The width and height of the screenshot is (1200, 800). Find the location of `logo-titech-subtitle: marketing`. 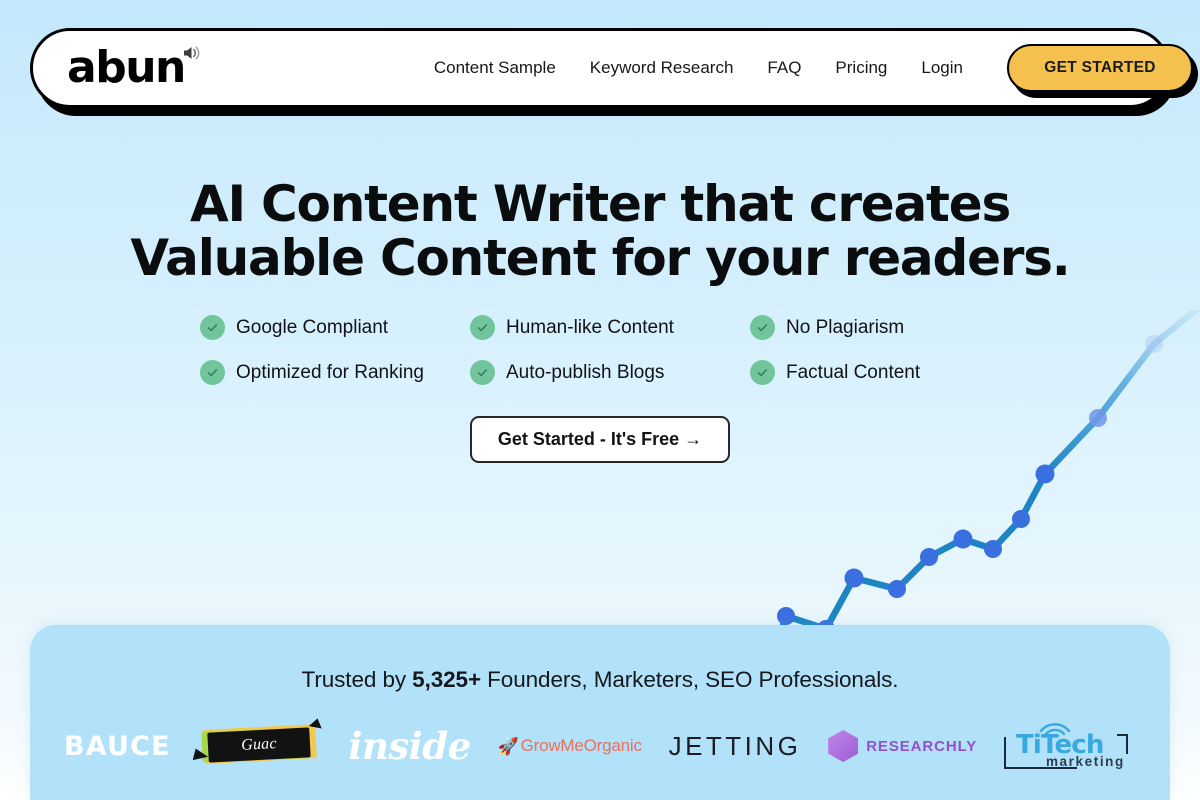

logo-titech-subtitle: marketing is located at coordinates (1085, 761).